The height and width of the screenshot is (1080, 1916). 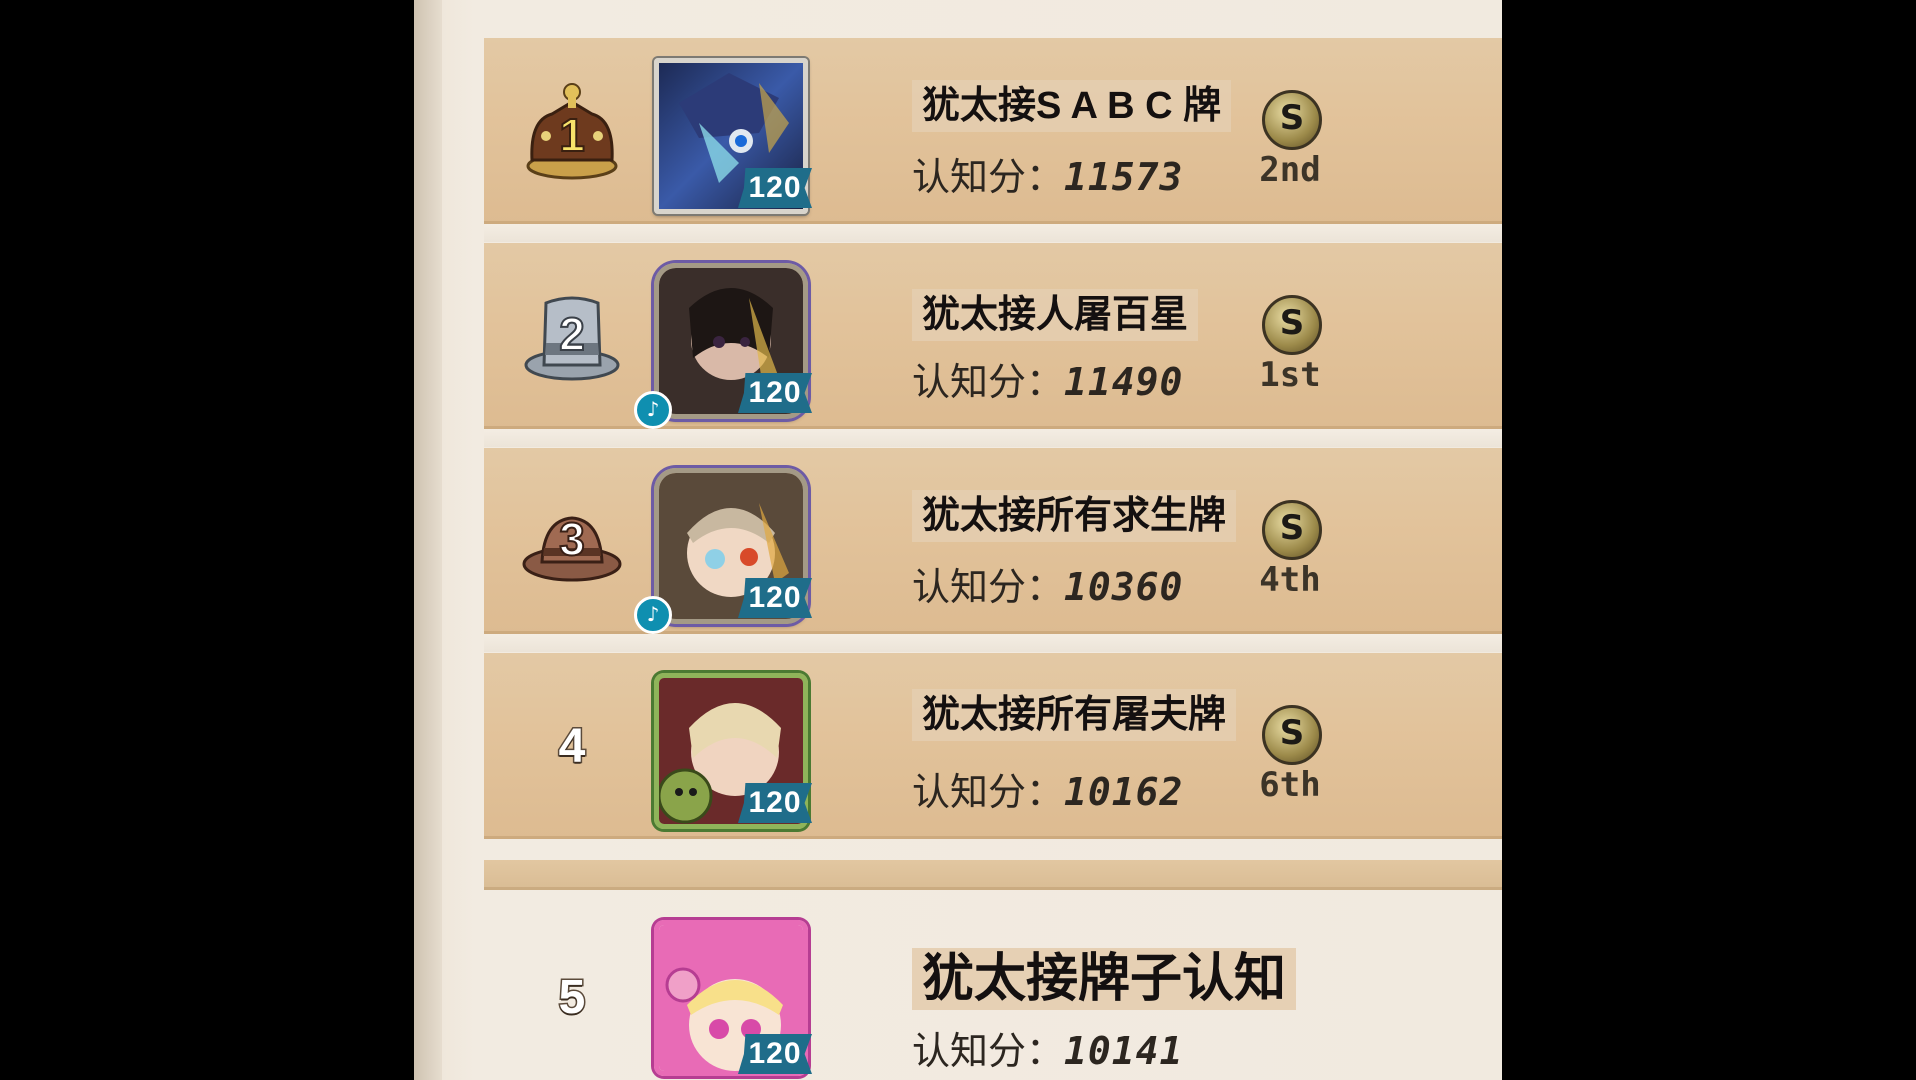 What do you see at coordinates (1124, 382) in the screenshot?
I see `score-value: 11490` at bounding box center [1124, 382].